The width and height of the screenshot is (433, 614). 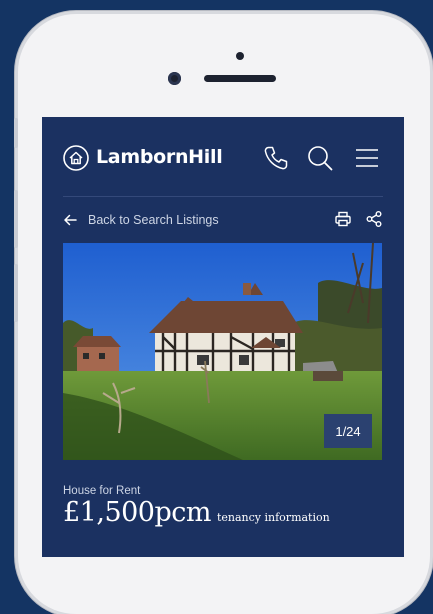 What do you see at coordinates (276, 158) in the screenshot?
I see `phone-icon` at bounding box center [276, 158].